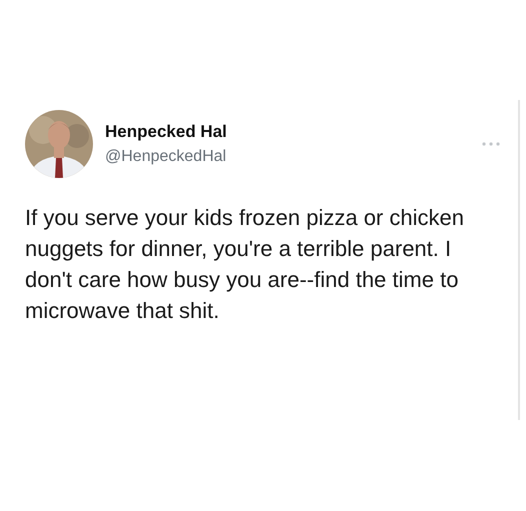 The height and width of the screenshot is (511, 526). What do you see at coordinates (166, 157) in the screenshot?
I see `author-handle: @HenpeckedHal` at bounding box center [166, 157].